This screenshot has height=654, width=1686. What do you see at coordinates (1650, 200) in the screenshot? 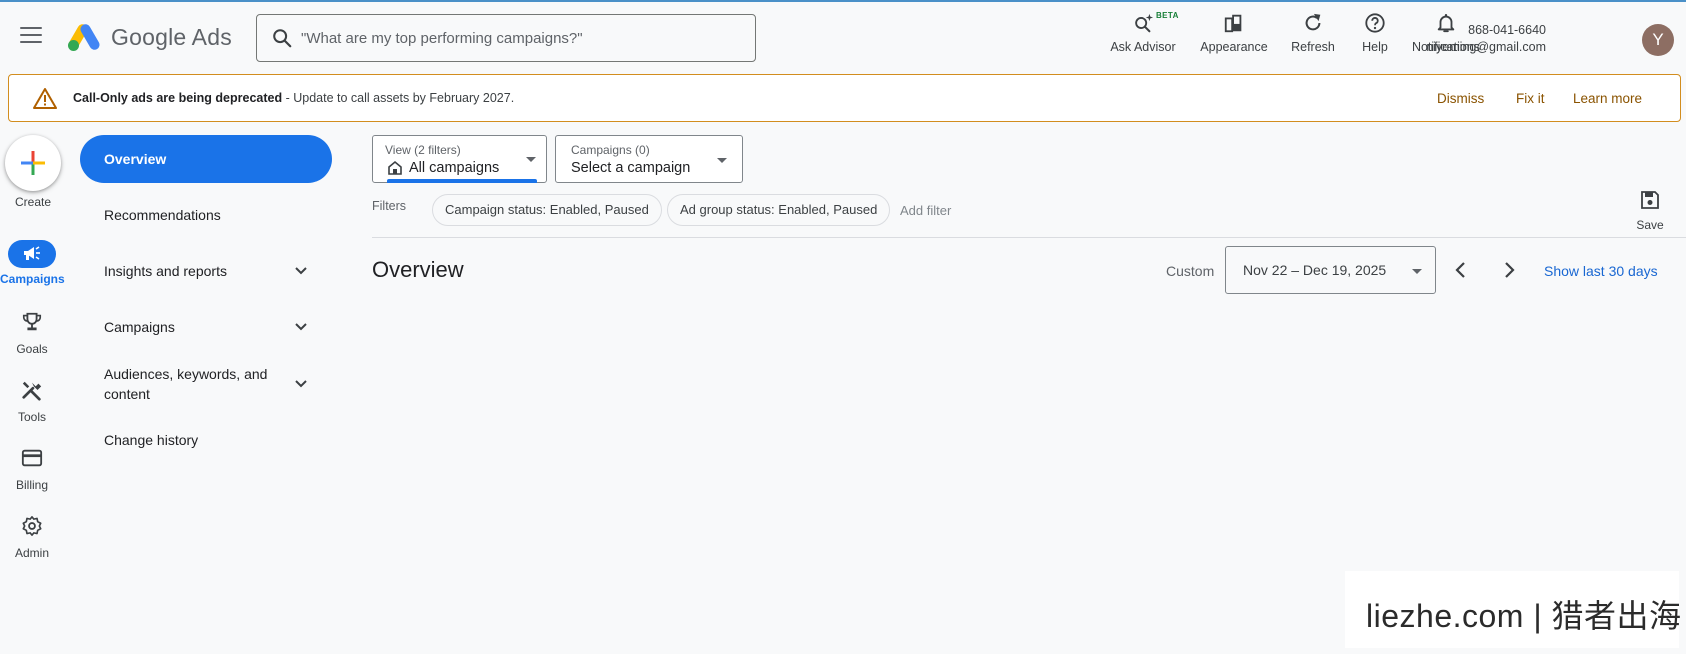
I see `save-icon` at bounding box center [1650, 200].